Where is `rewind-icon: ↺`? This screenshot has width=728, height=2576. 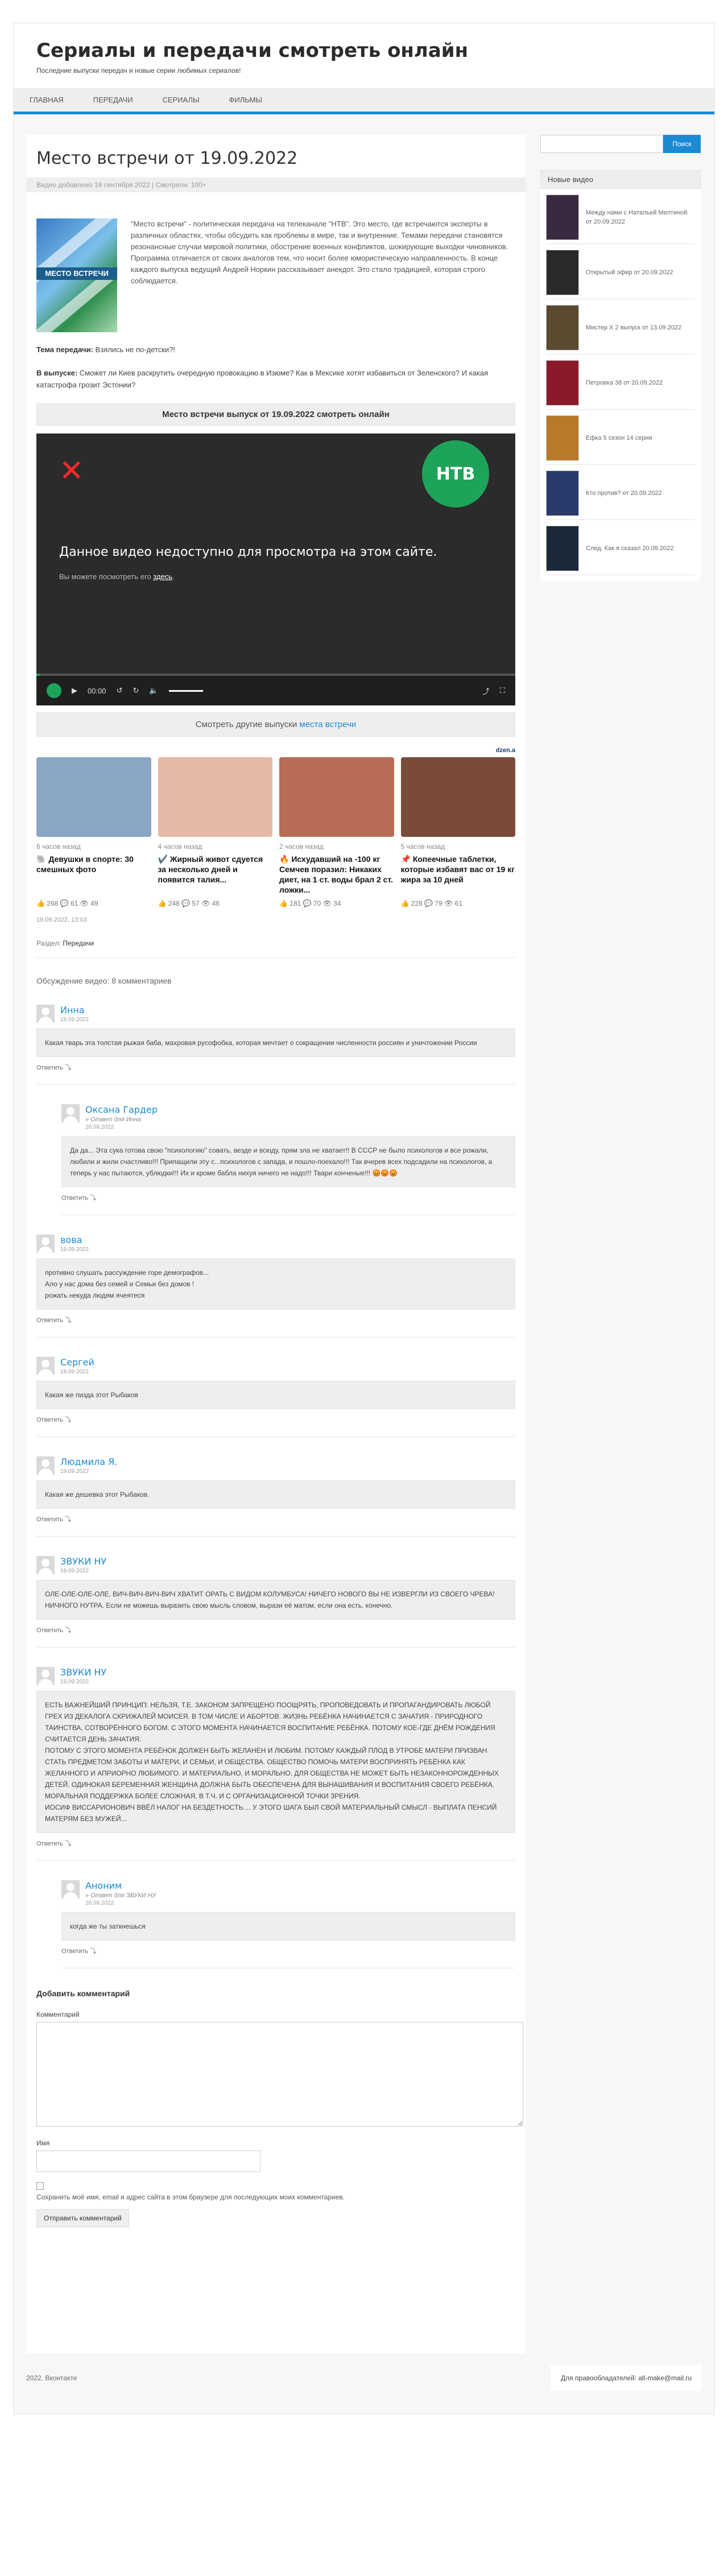
rewind-icon: ↺ is located at coordinates (120, 691).